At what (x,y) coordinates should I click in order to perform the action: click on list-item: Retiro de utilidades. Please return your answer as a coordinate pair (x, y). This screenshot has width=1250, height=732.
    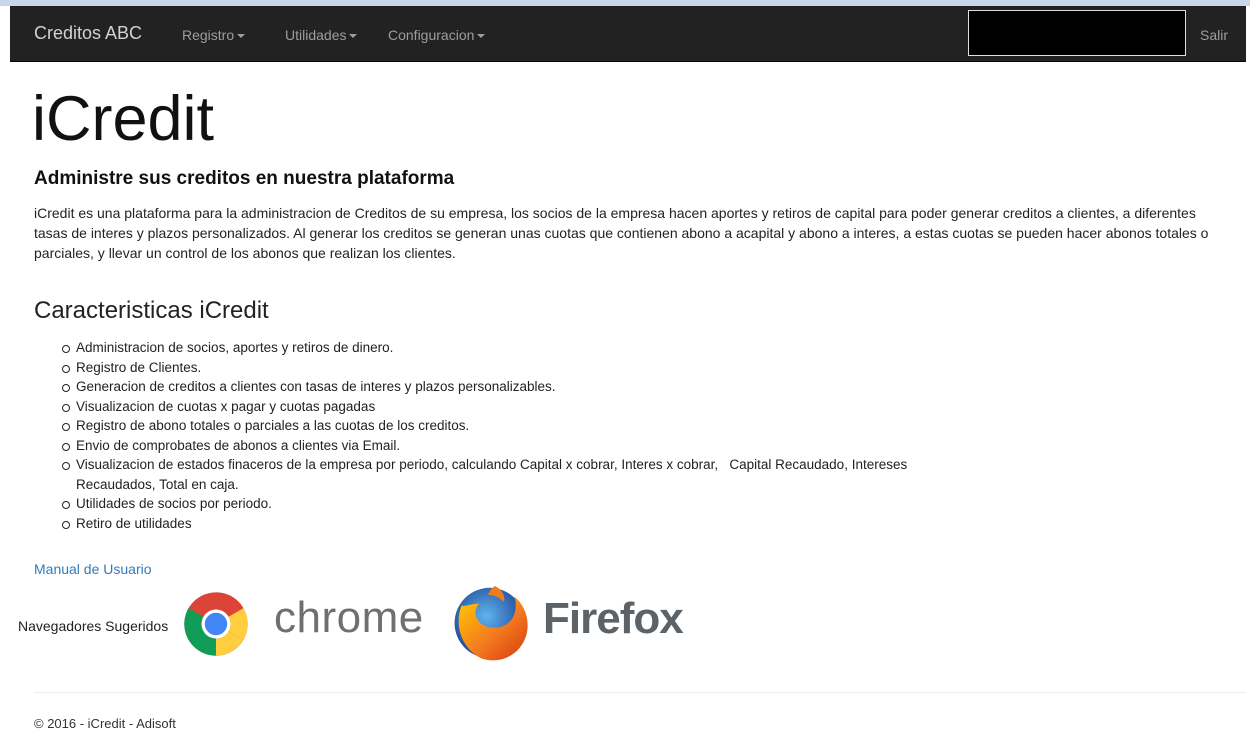
    Looking at the image, I should click on (512, 524).